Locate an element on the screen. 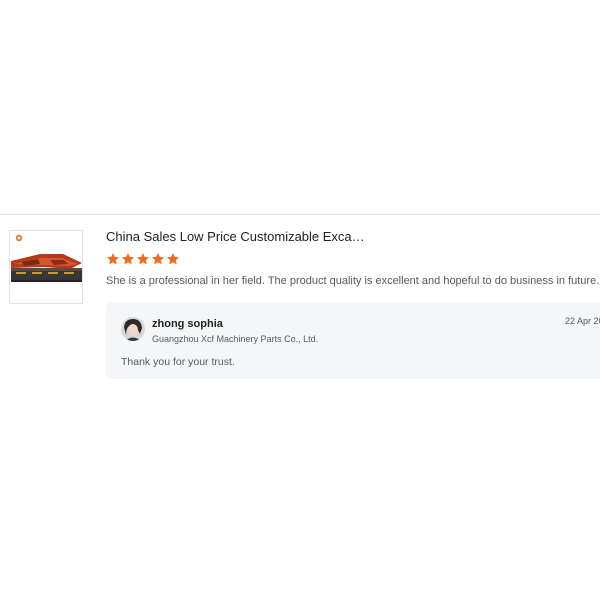 This screenshot has width=600, height=600. avatar-icon is located at coordinates (133, 329).